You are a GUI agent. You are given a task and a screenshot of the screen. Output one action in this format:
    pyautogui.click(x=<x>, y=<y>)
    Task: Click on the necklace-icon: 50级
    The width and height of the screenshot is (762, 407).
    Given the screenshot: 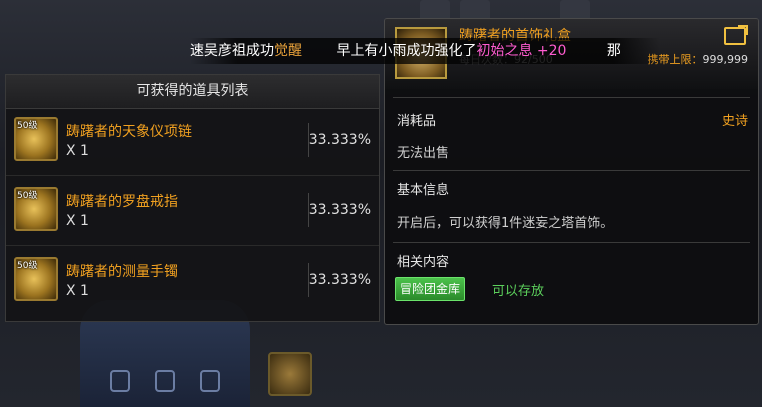 What is the action you would take?
    pyautogui.click(x=36, y=139)
    